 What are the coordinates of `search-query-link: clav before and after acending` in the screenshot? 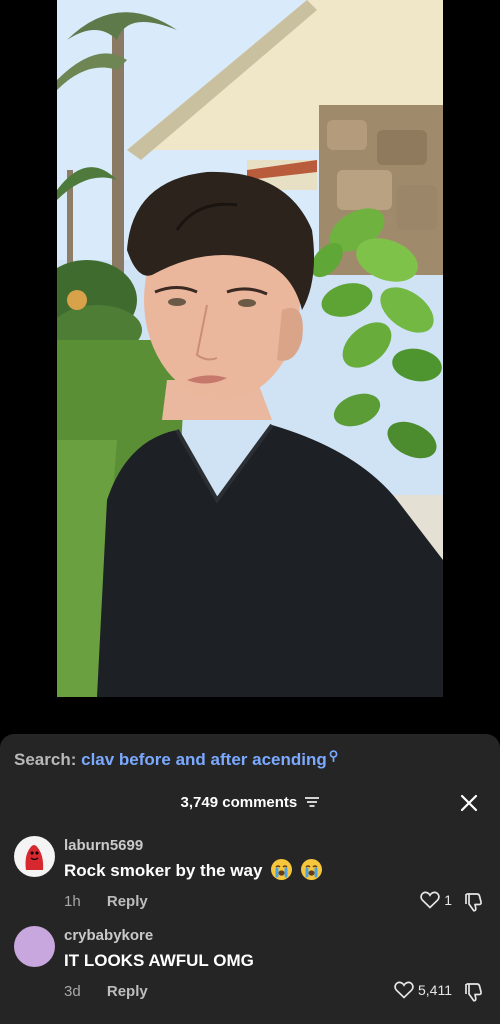 It's located at (204, 759).